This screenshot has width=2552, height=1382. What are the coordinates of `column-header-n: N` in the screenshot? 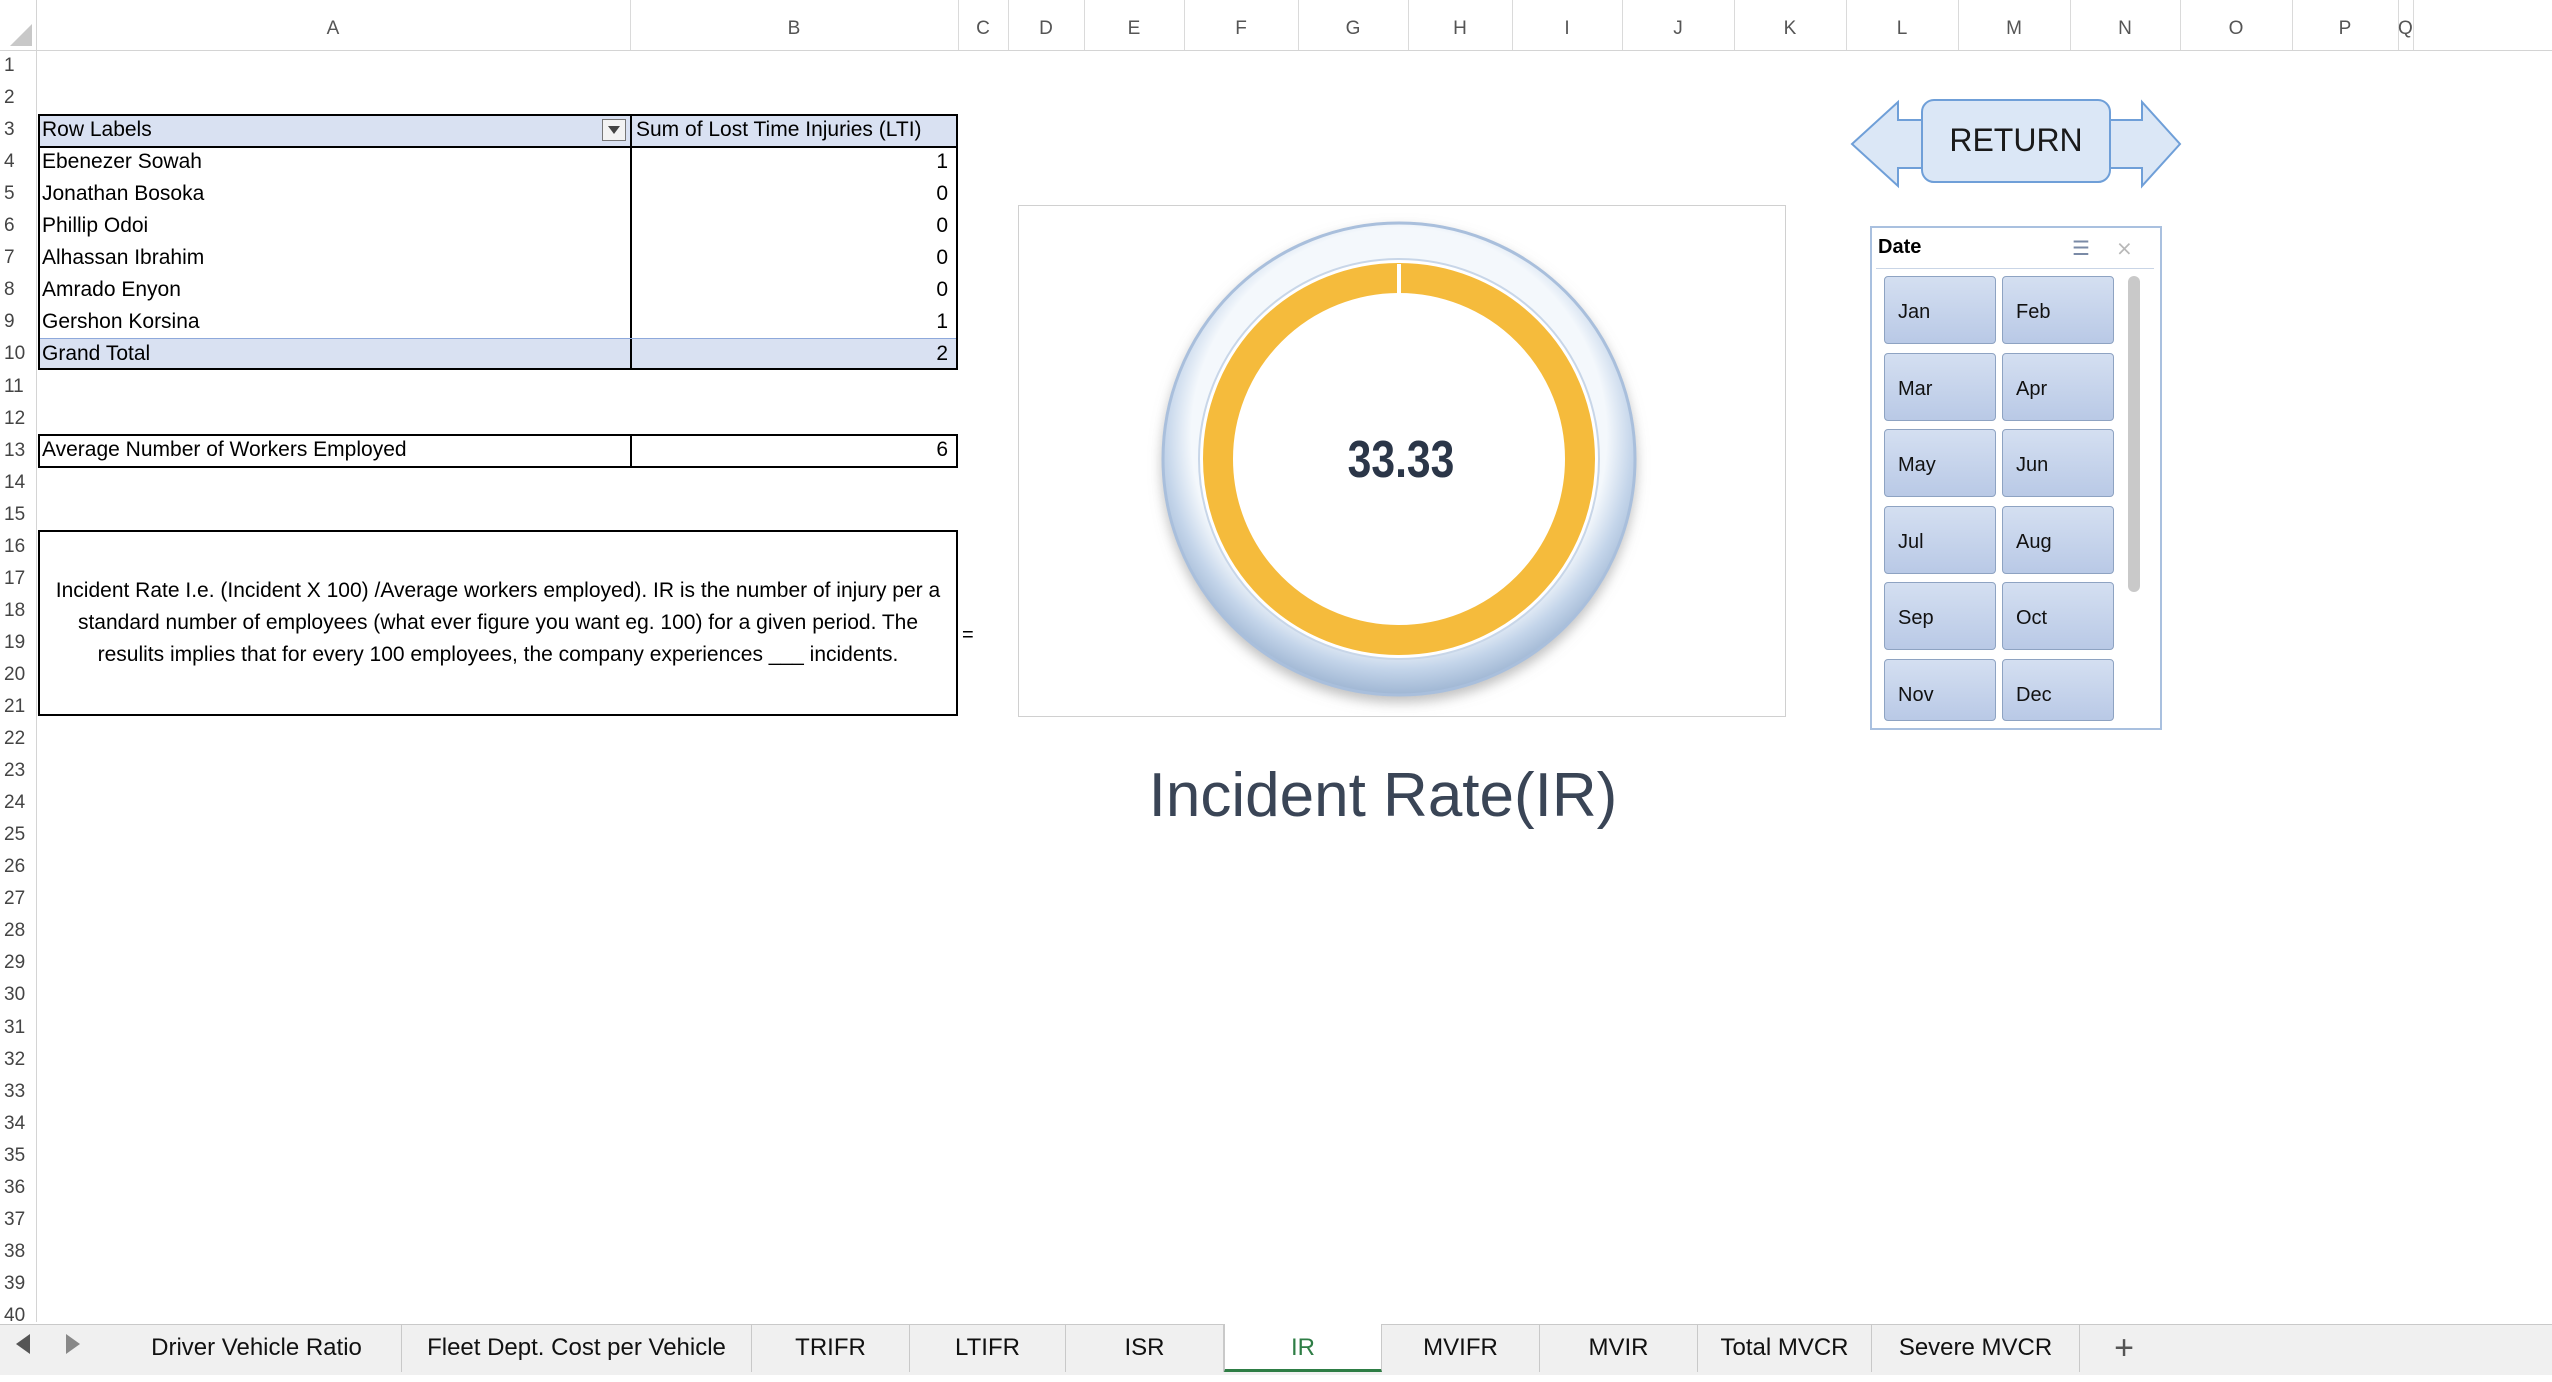 It's located at (2125, 25).